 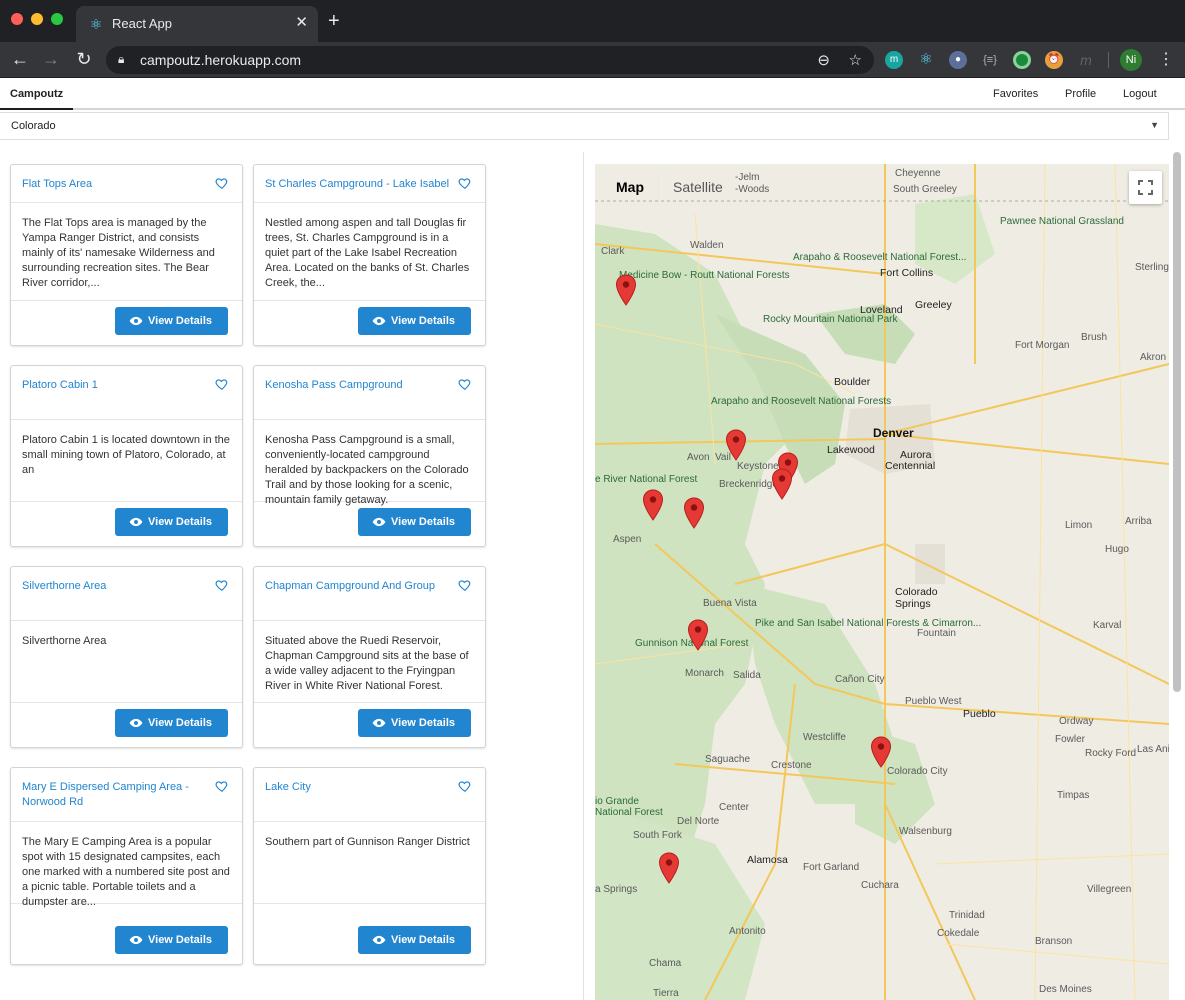 What do you see at coordinates (666, 993) in the screenshot?
I see `map-label: Tierra` at bounding box center [666, 993].